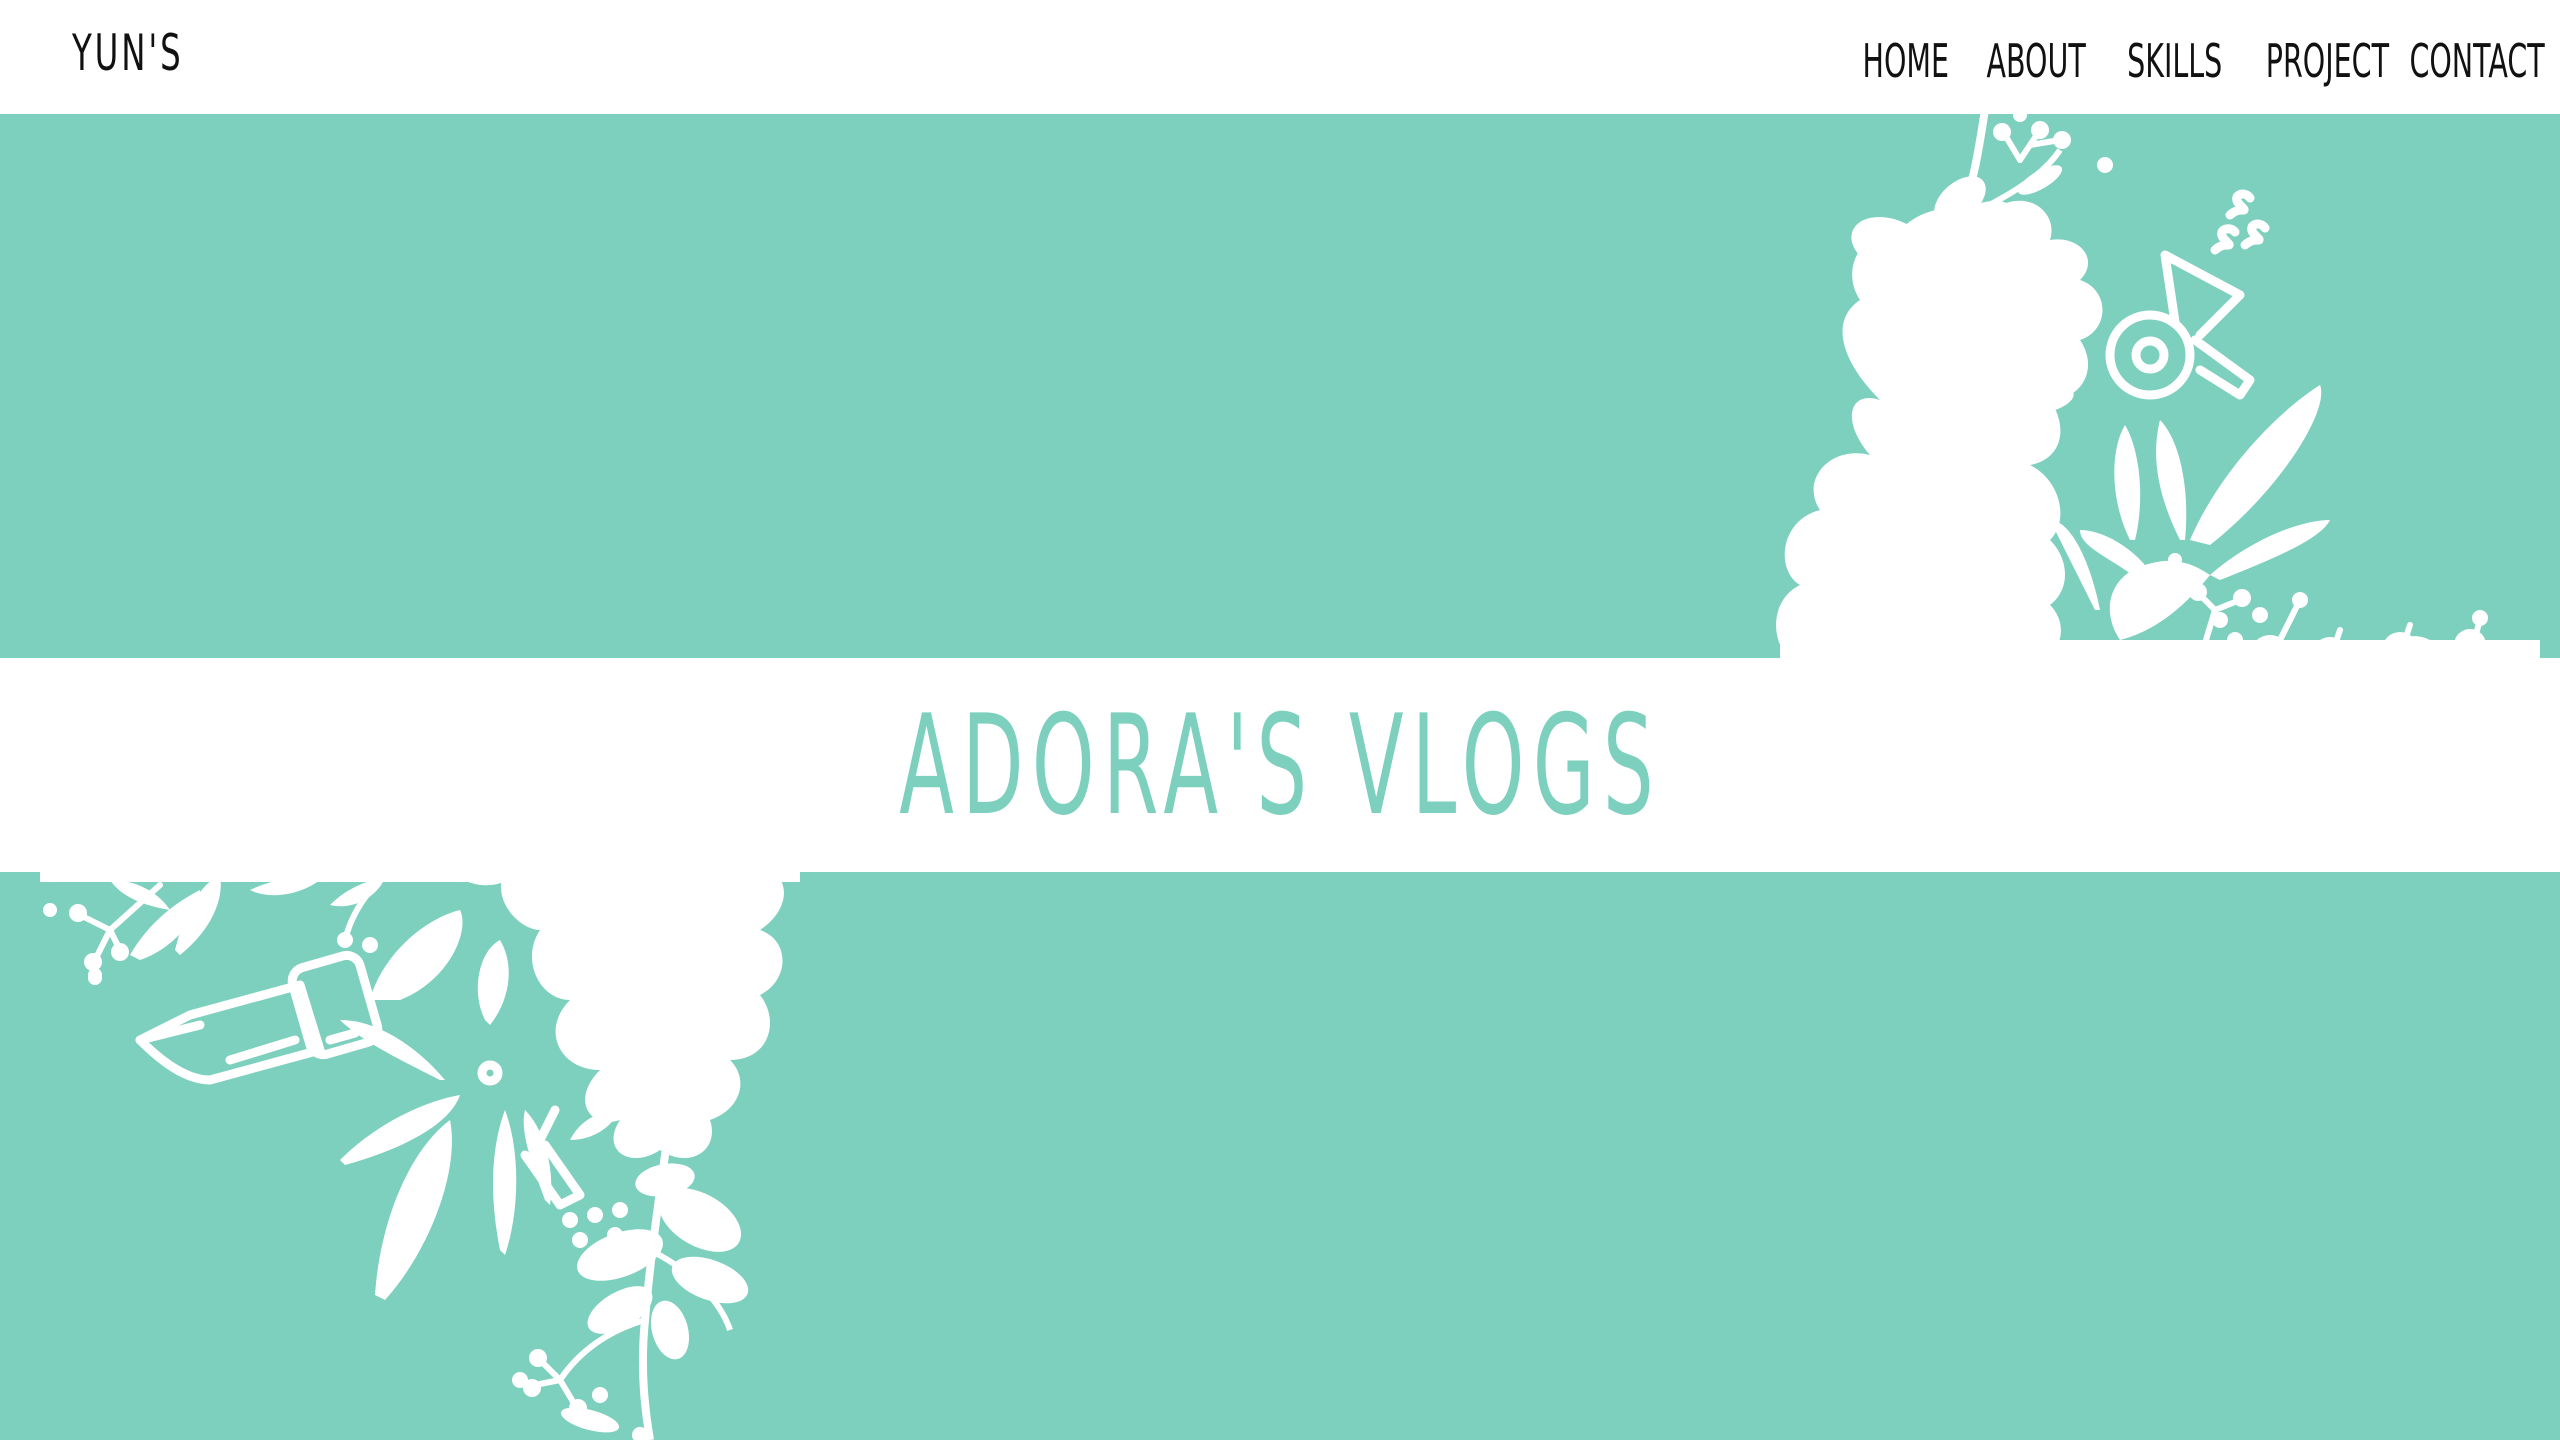 The height and width of the screenshot is (1440, 2560). I want to click on nav-item-project: PROJECT, so click(2308, 61).